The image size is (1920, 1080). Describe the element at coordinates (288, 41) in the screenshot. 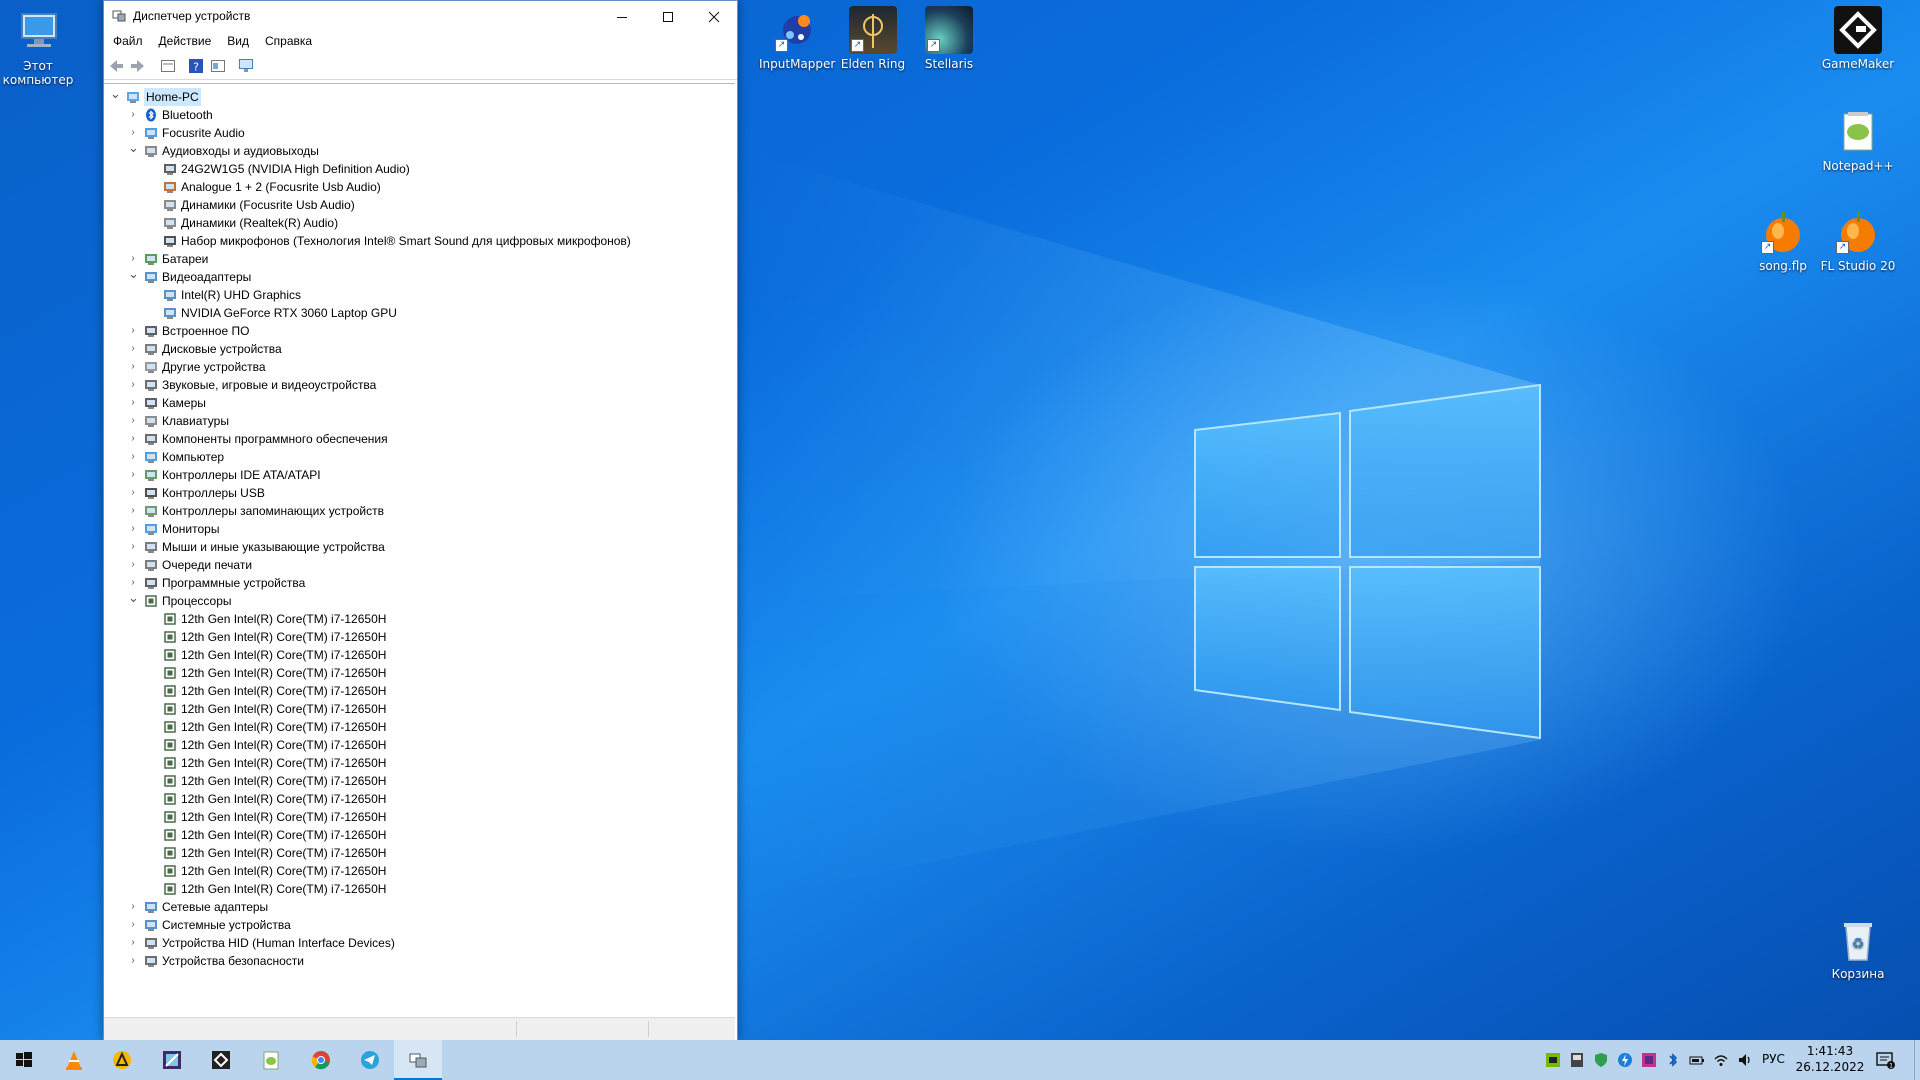

I see `menu-help: Справка` at that location.